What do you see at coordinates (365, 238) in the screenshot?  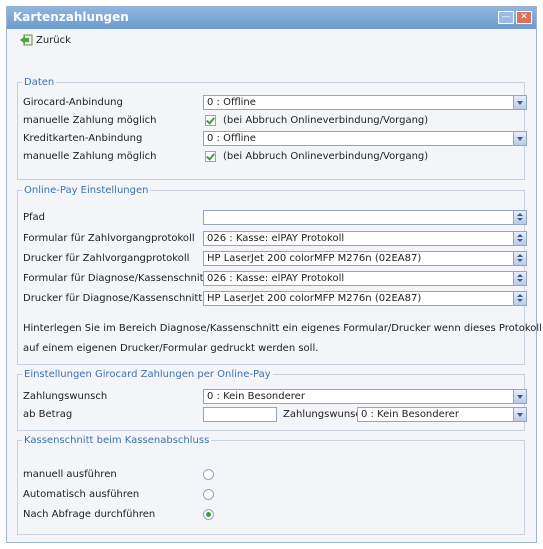 I see `formular-select: 026 : Kasse: elPAY Protokoll` at bounding box center [365, 238].